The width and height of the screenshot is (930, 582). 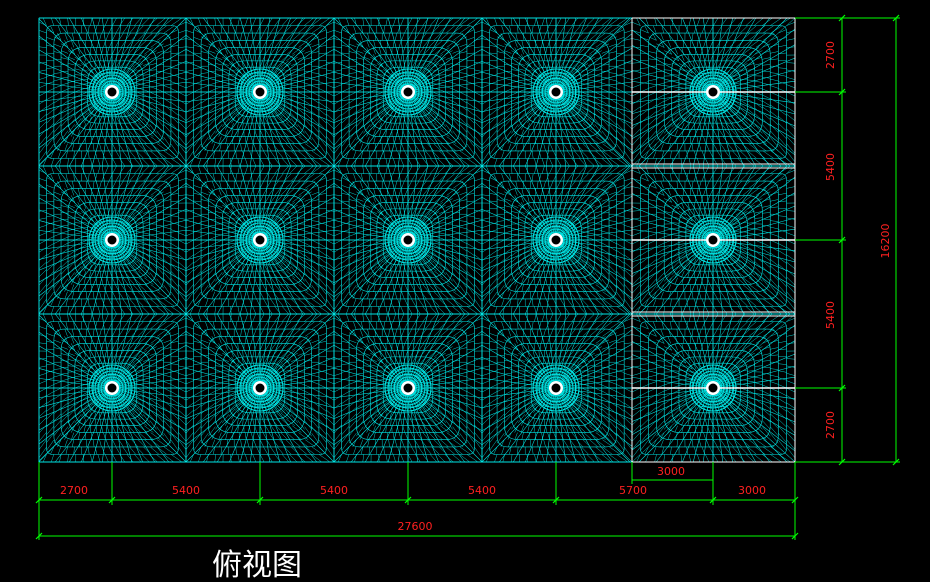 What do you see at coordinates (671, 471) in the screenshot?
I see `dim-bottom-sub: 3000` at bounding box center [671, 471].